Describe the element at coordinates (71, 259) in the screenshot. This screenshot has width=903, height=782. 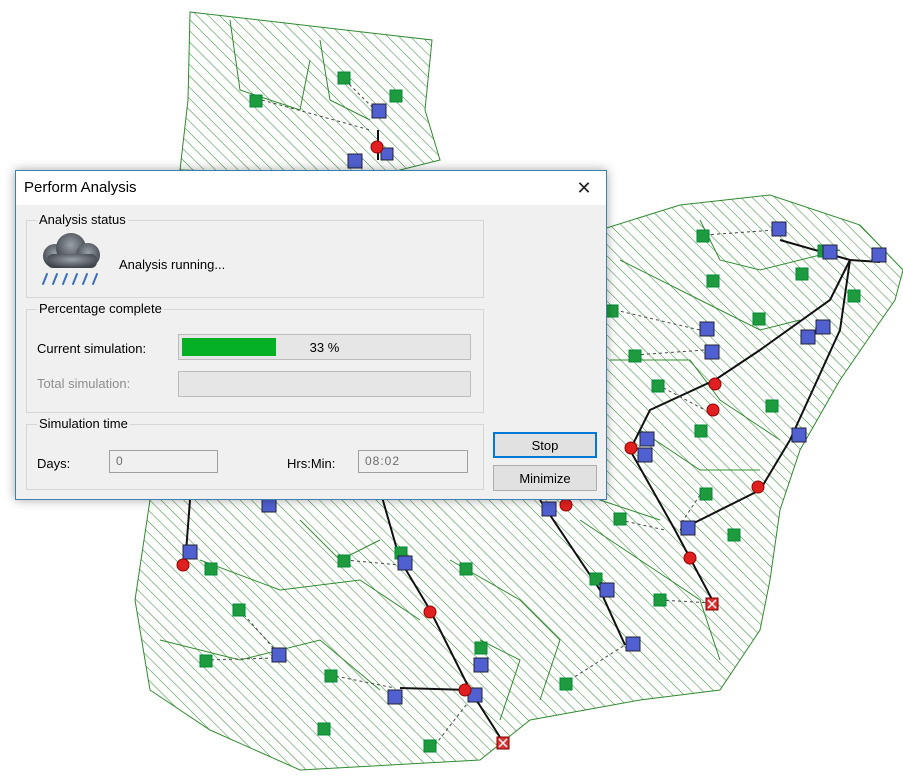
I see `rain-cloud-icon` at that location.